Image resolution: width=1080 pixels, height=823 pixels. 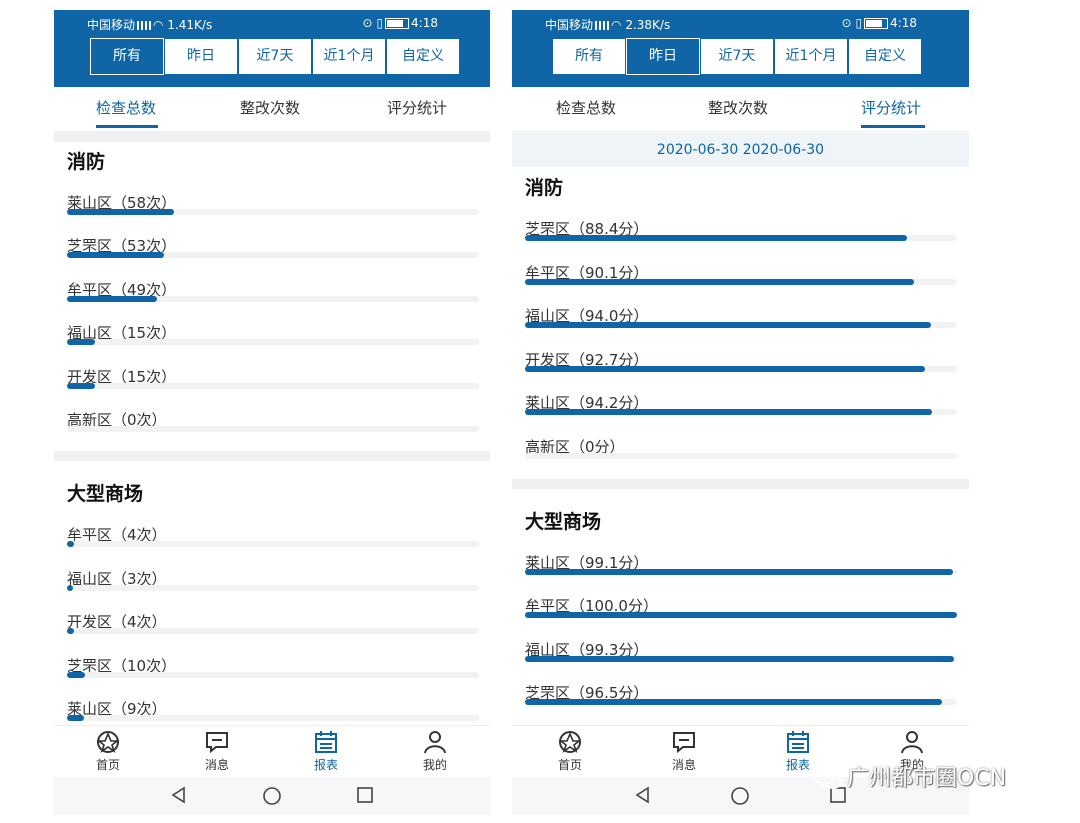 What do you see at coordinates (544, 188) in the screenshot?
I see `section-title: 消防` at bounding box center [544, 188].